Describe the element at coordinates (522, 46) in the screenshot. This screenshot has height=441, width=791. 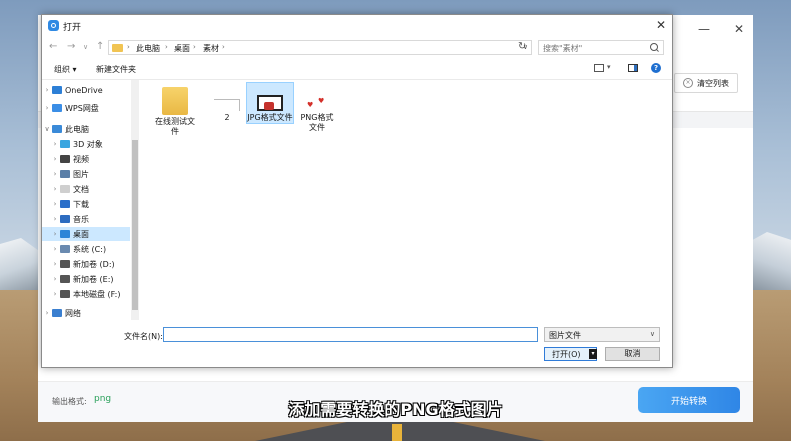
I see `refresh-icon: ↻` at that location.